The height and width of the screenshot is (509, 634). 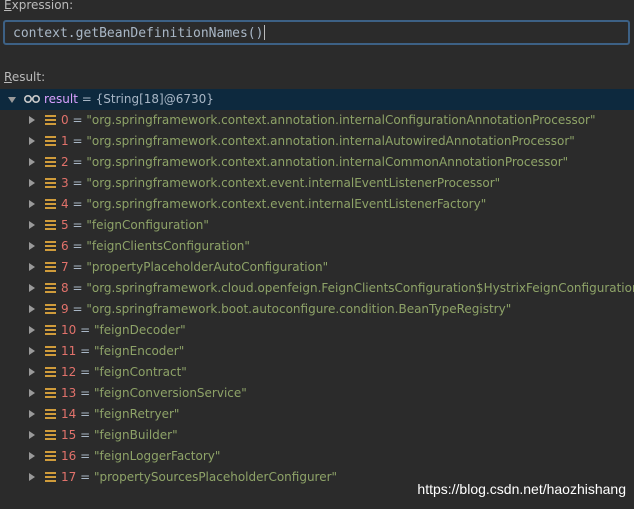 What do you see at coordinates (65, 183) in the screenshot?
I see `item-index: 3` at bounding box center [65, 183].